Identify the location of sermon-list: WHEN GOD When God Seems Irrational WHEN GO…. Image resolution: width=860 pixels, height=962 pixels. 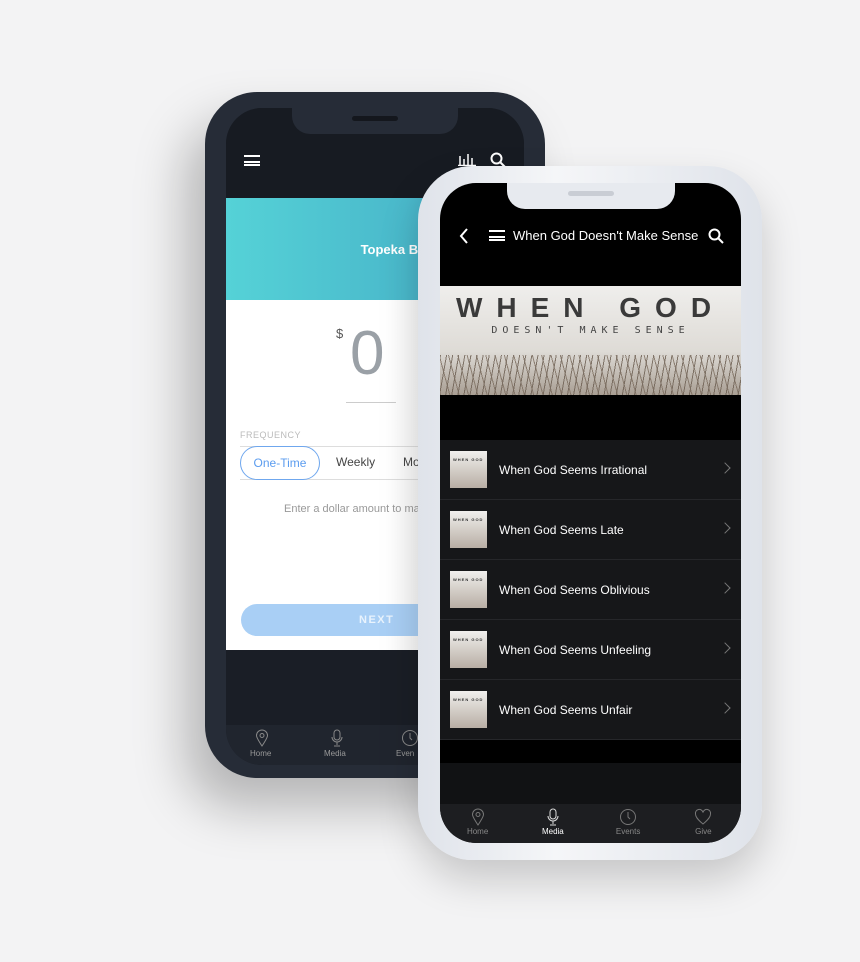
(590, 590).